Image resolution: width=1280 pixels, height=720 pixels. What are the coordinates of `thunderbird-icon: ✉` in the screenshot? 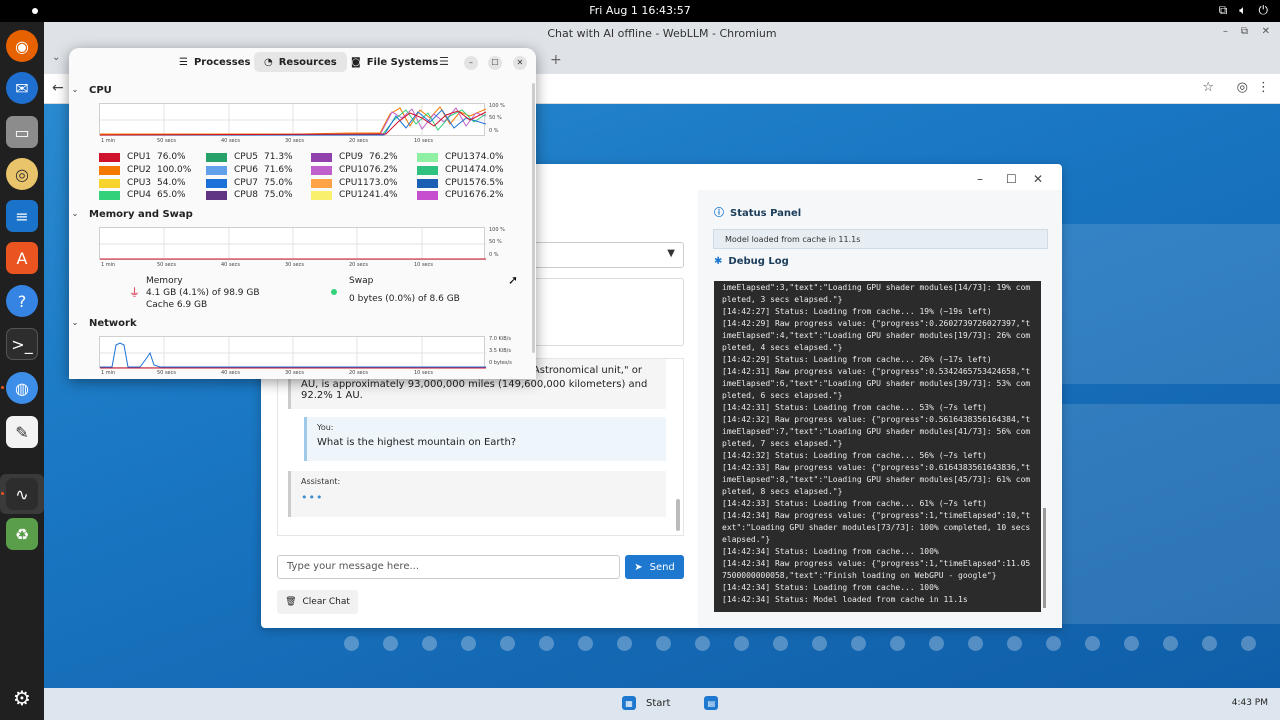 It's located at (22, 88).